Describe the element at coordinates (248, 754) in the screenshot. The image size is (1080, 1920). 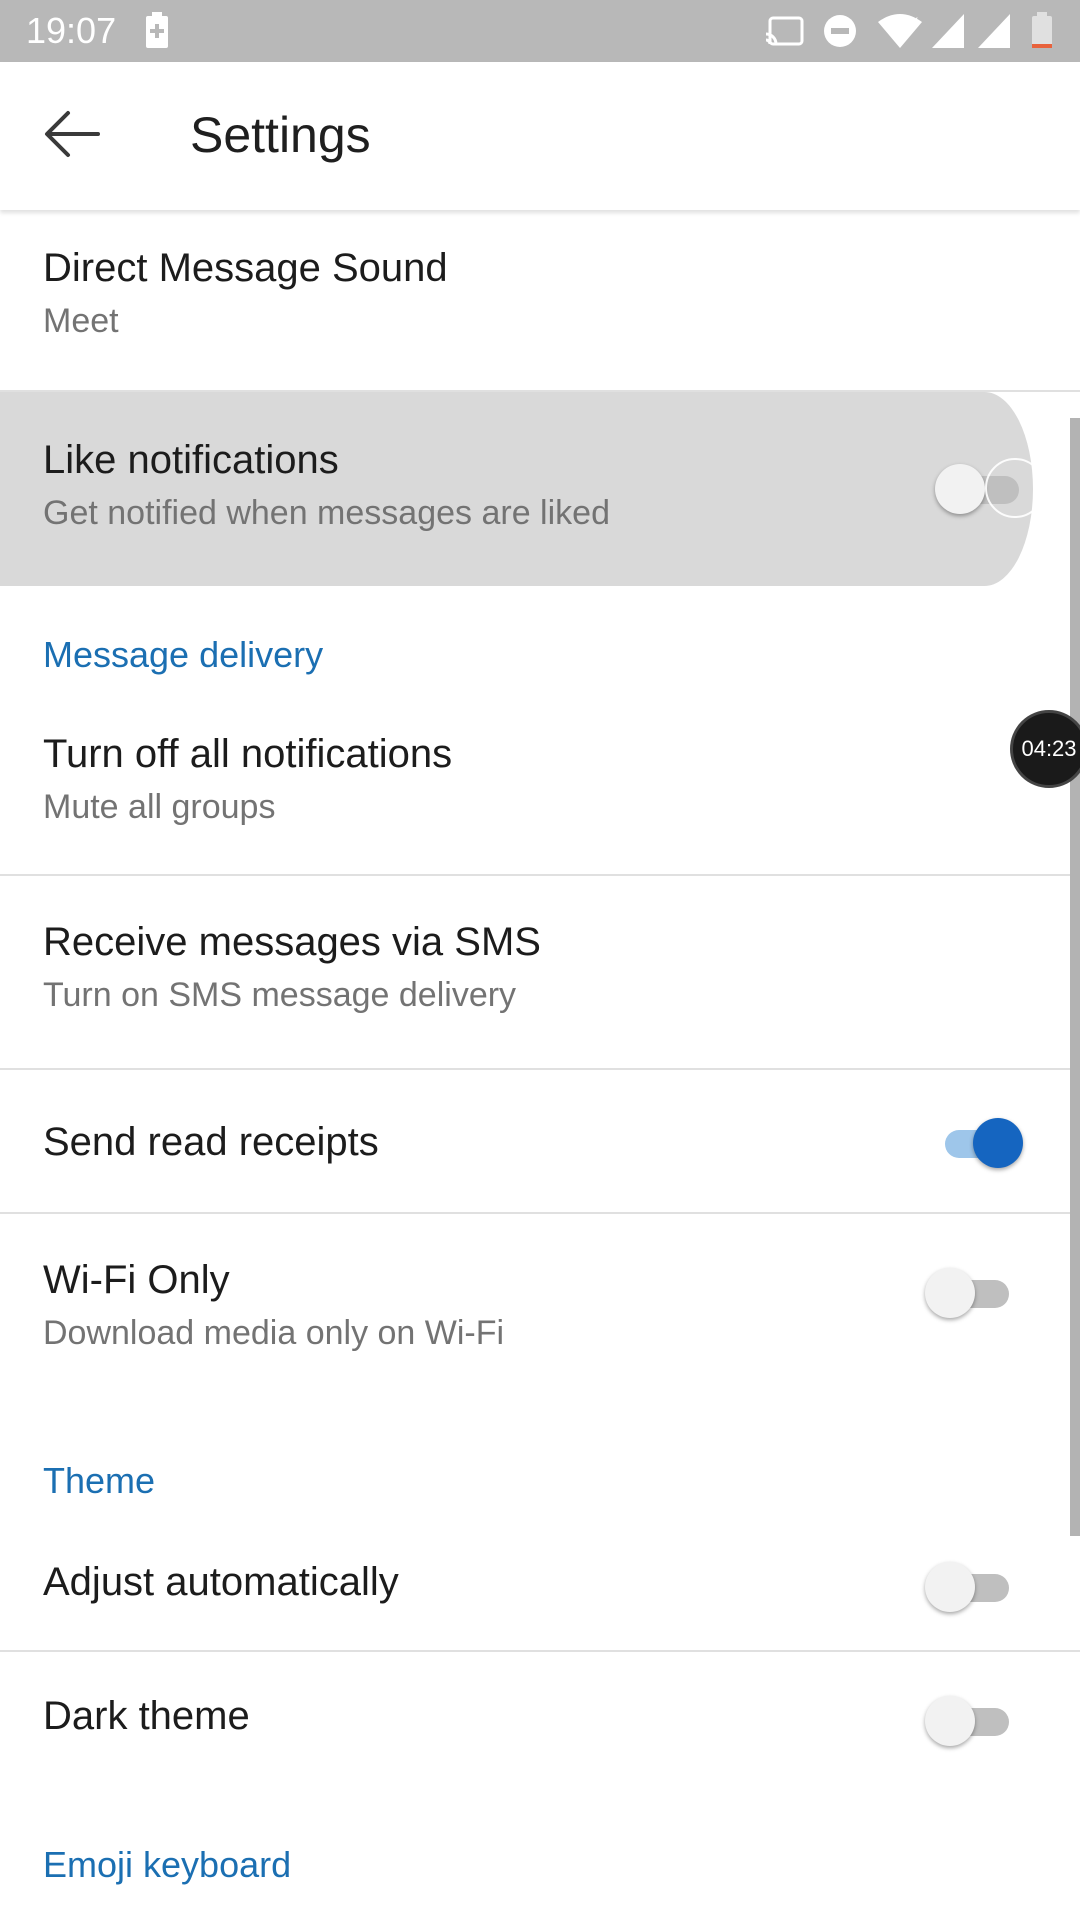
I see `setting-title: Turn off all notifications` at that location.